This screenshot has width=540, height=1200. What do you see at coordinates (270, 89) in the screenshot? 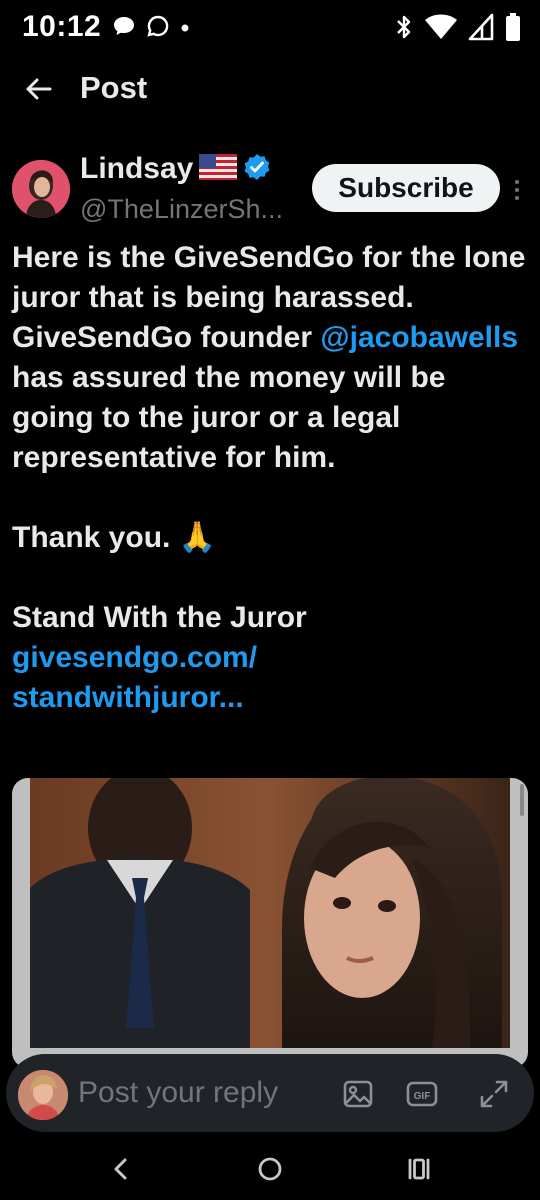
I see `post-header: Post` at bounding box center [270, 89].